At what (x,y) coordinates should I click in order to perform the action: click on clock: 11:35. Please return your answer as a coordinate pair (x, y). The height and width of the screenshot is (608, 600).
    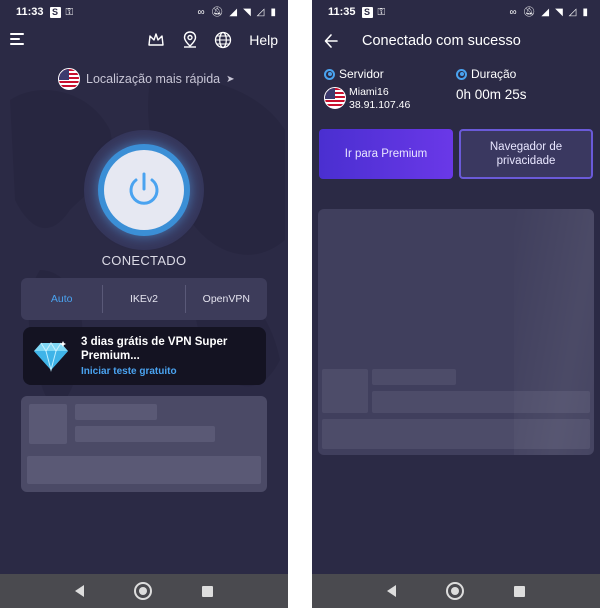
    Looking at the image, I should click on (342, 12).